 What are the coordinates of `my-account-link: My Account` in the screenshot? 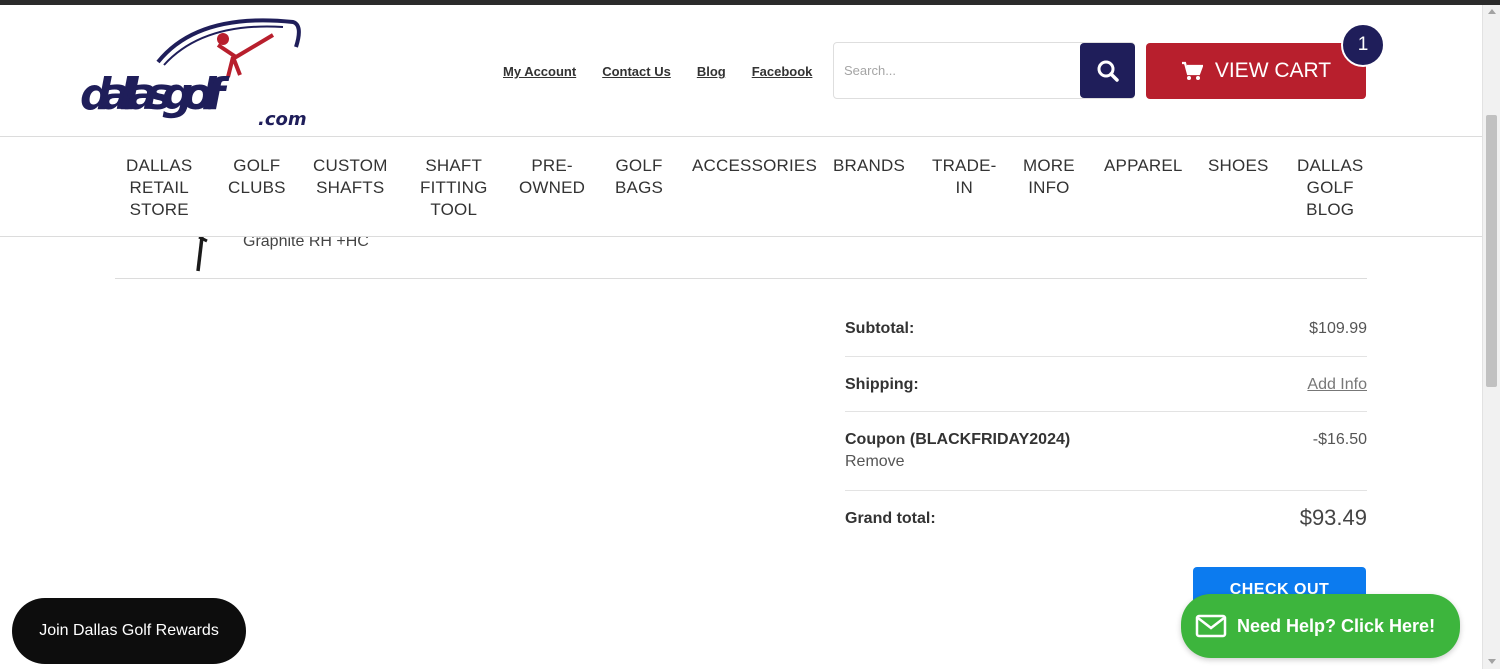 It's located at (539, 71).